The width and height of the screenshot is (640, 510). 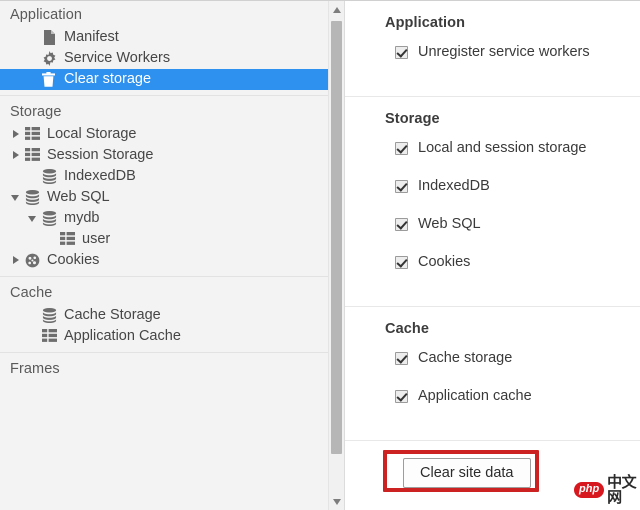 I want to click on sidebar-scrollbar, so click(x=336, y=255).